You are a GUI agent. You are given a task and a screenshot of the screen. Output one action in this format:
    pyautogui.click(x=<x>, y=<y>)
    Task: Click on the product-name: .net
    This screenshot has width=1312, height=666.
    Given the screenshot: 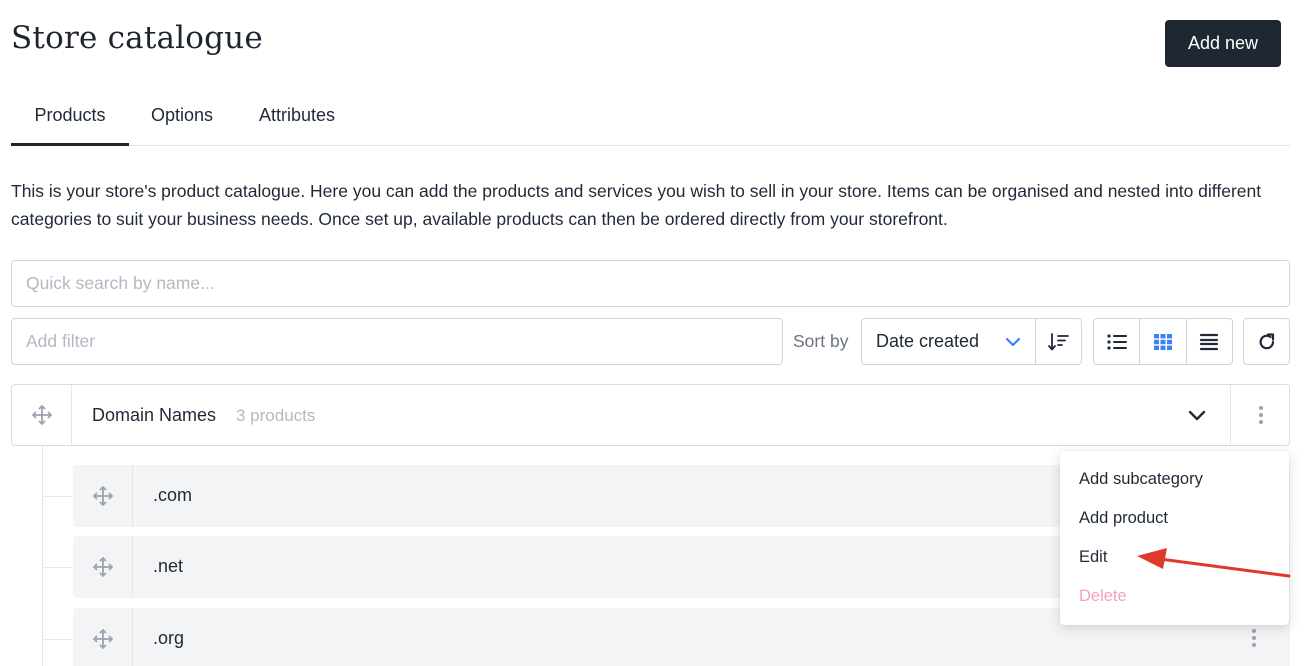 What is the action you would take?
    pyautogui.click(x=168, y=566)
    